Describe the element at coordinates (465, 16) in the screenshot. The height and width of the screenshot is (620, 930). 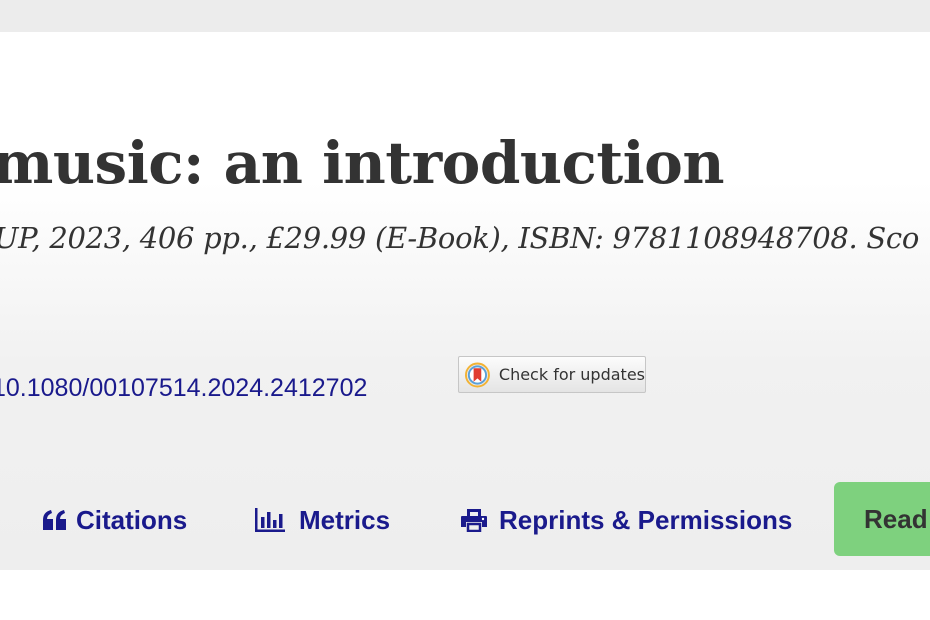
I see `top-band` at that location.